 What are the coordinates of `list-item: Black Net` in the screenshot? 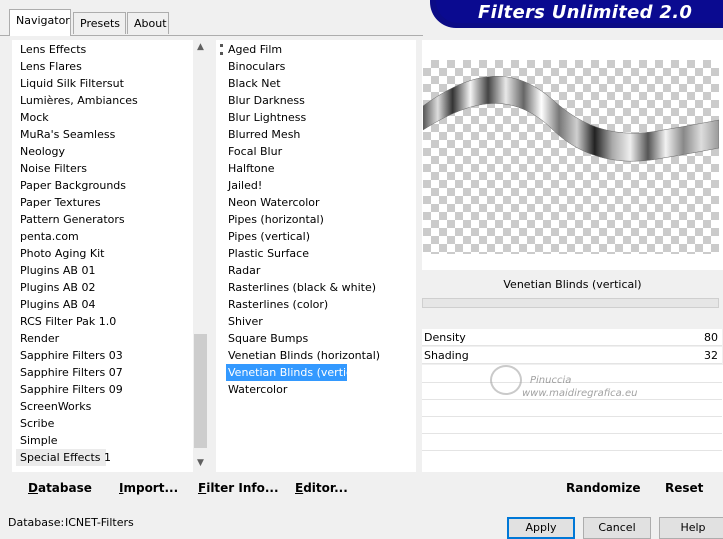 It's located at (248, 83).